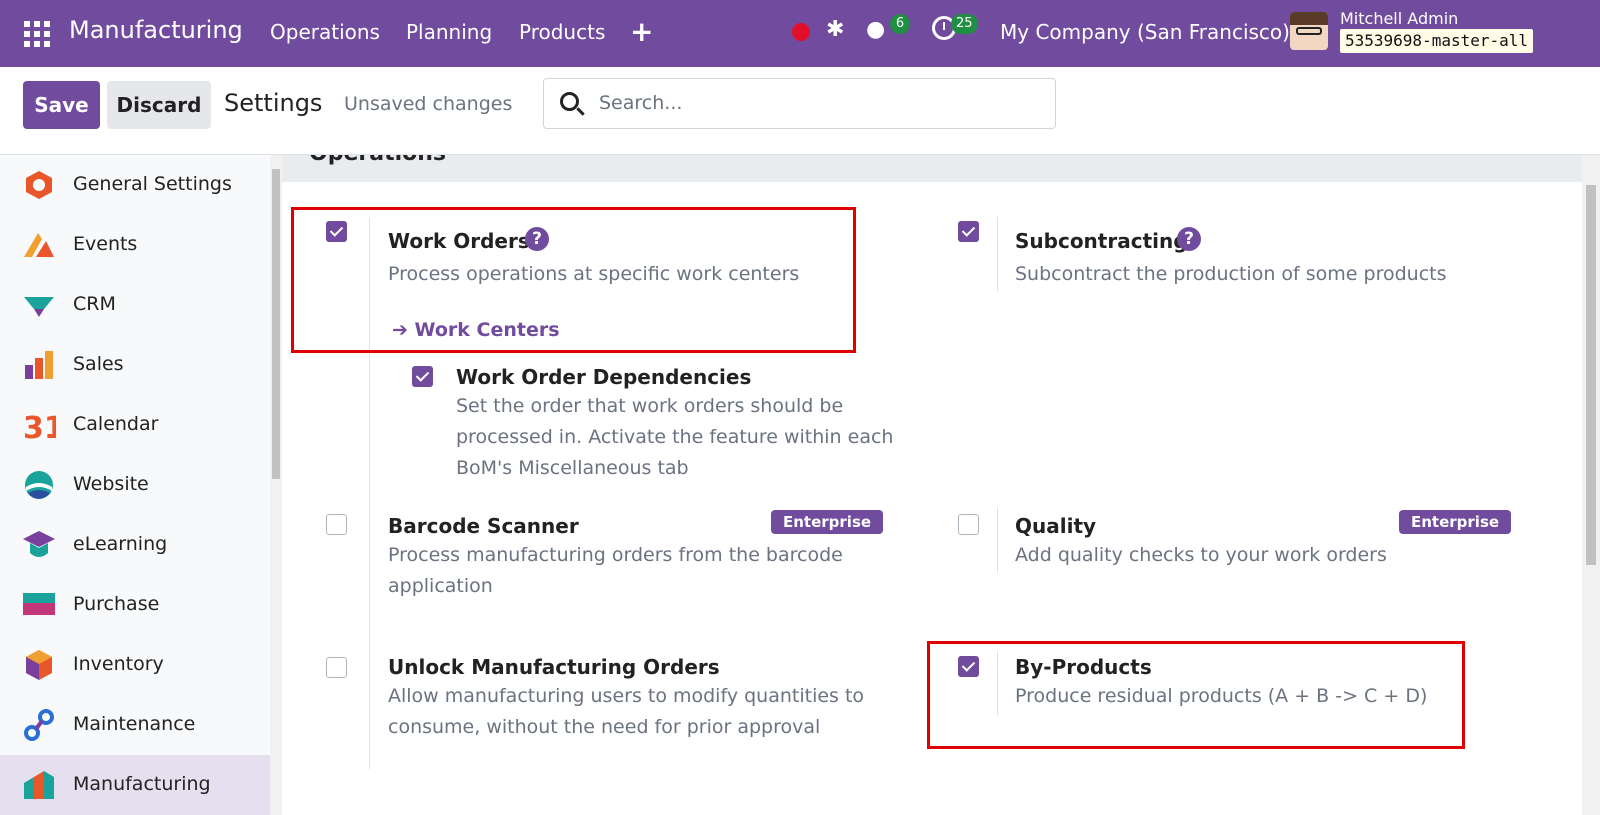 The height and width of the screenshot is (815, 1600). What do you see at coordinates (573, 280) in the screenshot?
I see `highlight-box-work-orders` at bounding box center [573, 280].